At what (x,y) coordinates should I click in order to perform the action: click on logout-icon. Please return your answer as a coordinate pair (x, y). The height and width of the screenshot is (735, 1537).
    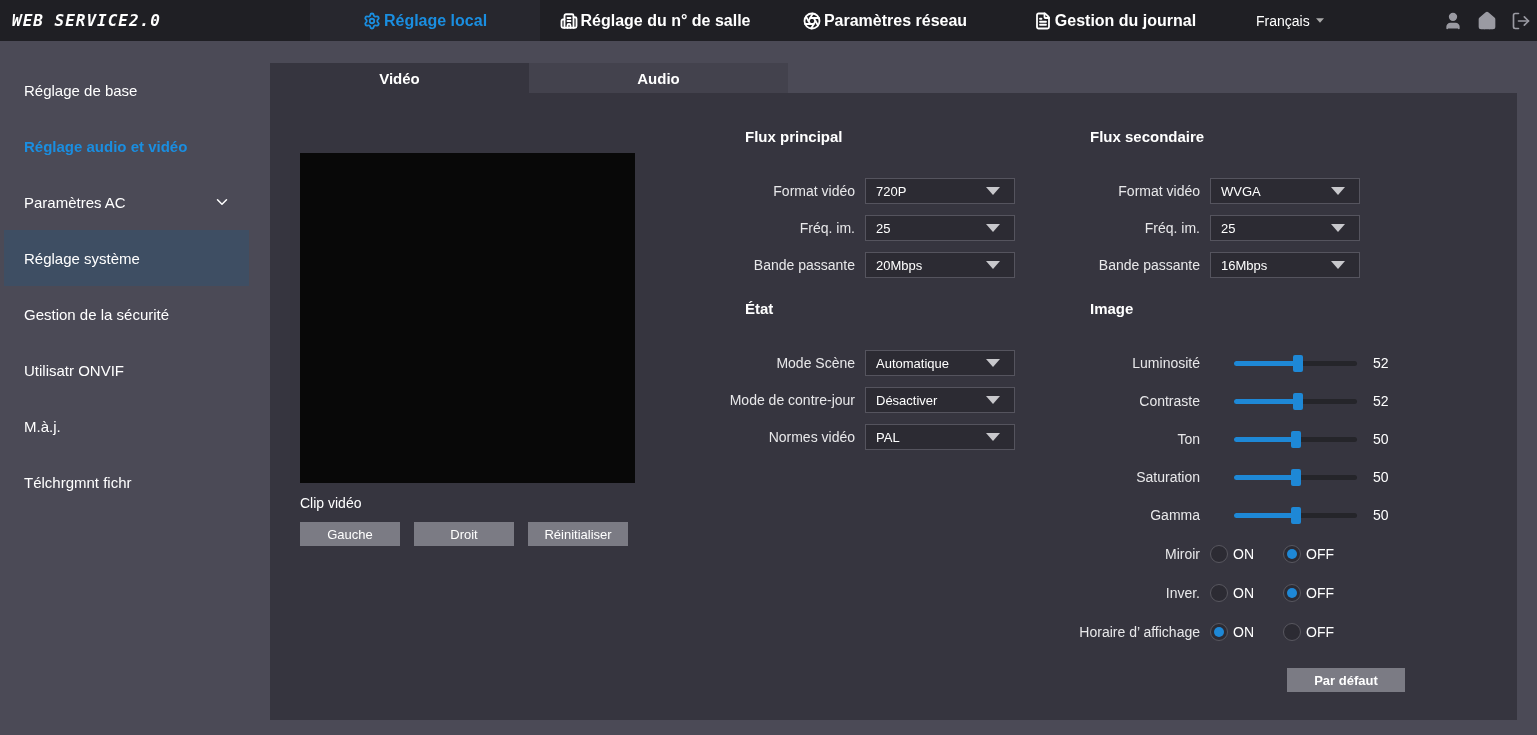
    Looking at the image, I should click on (1521, 20).